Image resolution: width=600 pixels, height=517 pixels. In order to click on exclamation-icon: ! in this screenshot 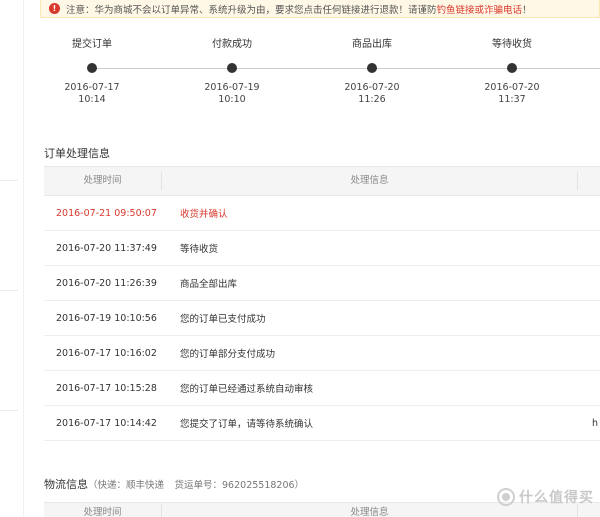, I will do `click(54, 8)`.